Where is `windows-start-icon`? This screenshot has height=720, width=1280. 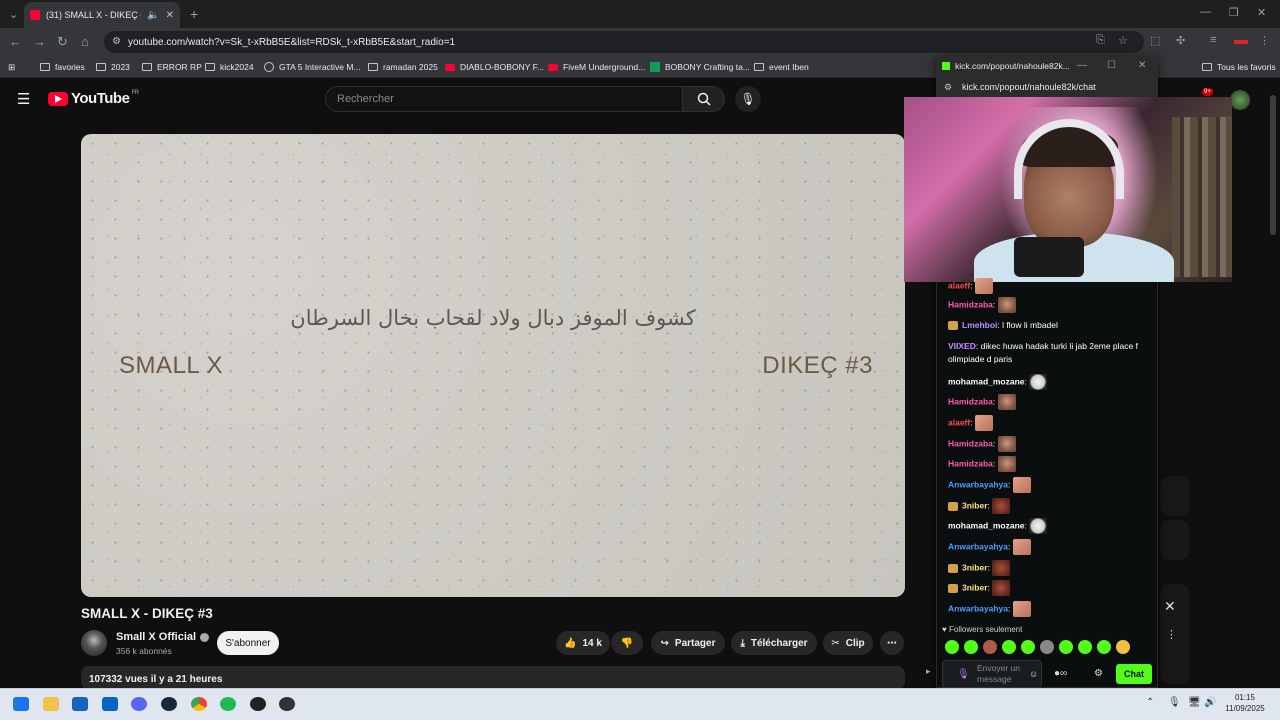
windows-start-icon is located at coordinates (21, 704).